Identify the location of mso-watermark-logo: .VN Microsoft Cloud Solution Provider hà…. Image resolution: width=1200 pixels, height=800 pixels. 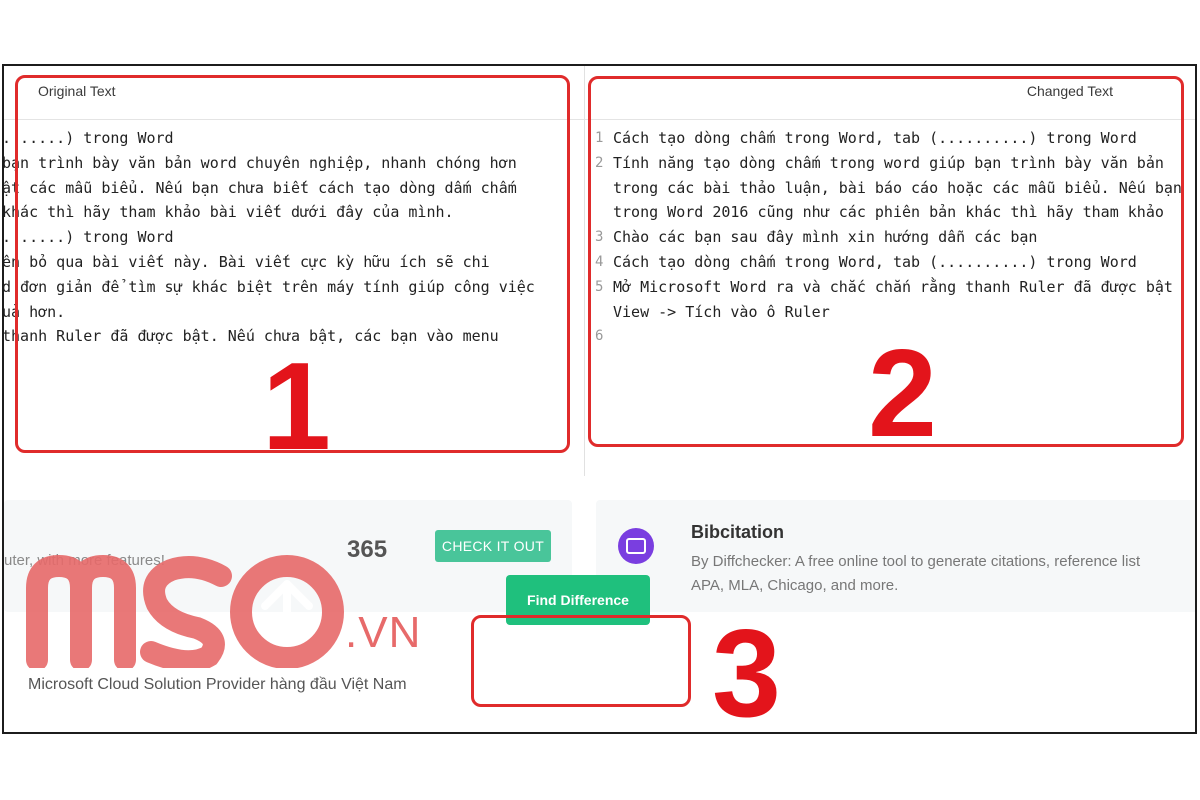
(245, 628).